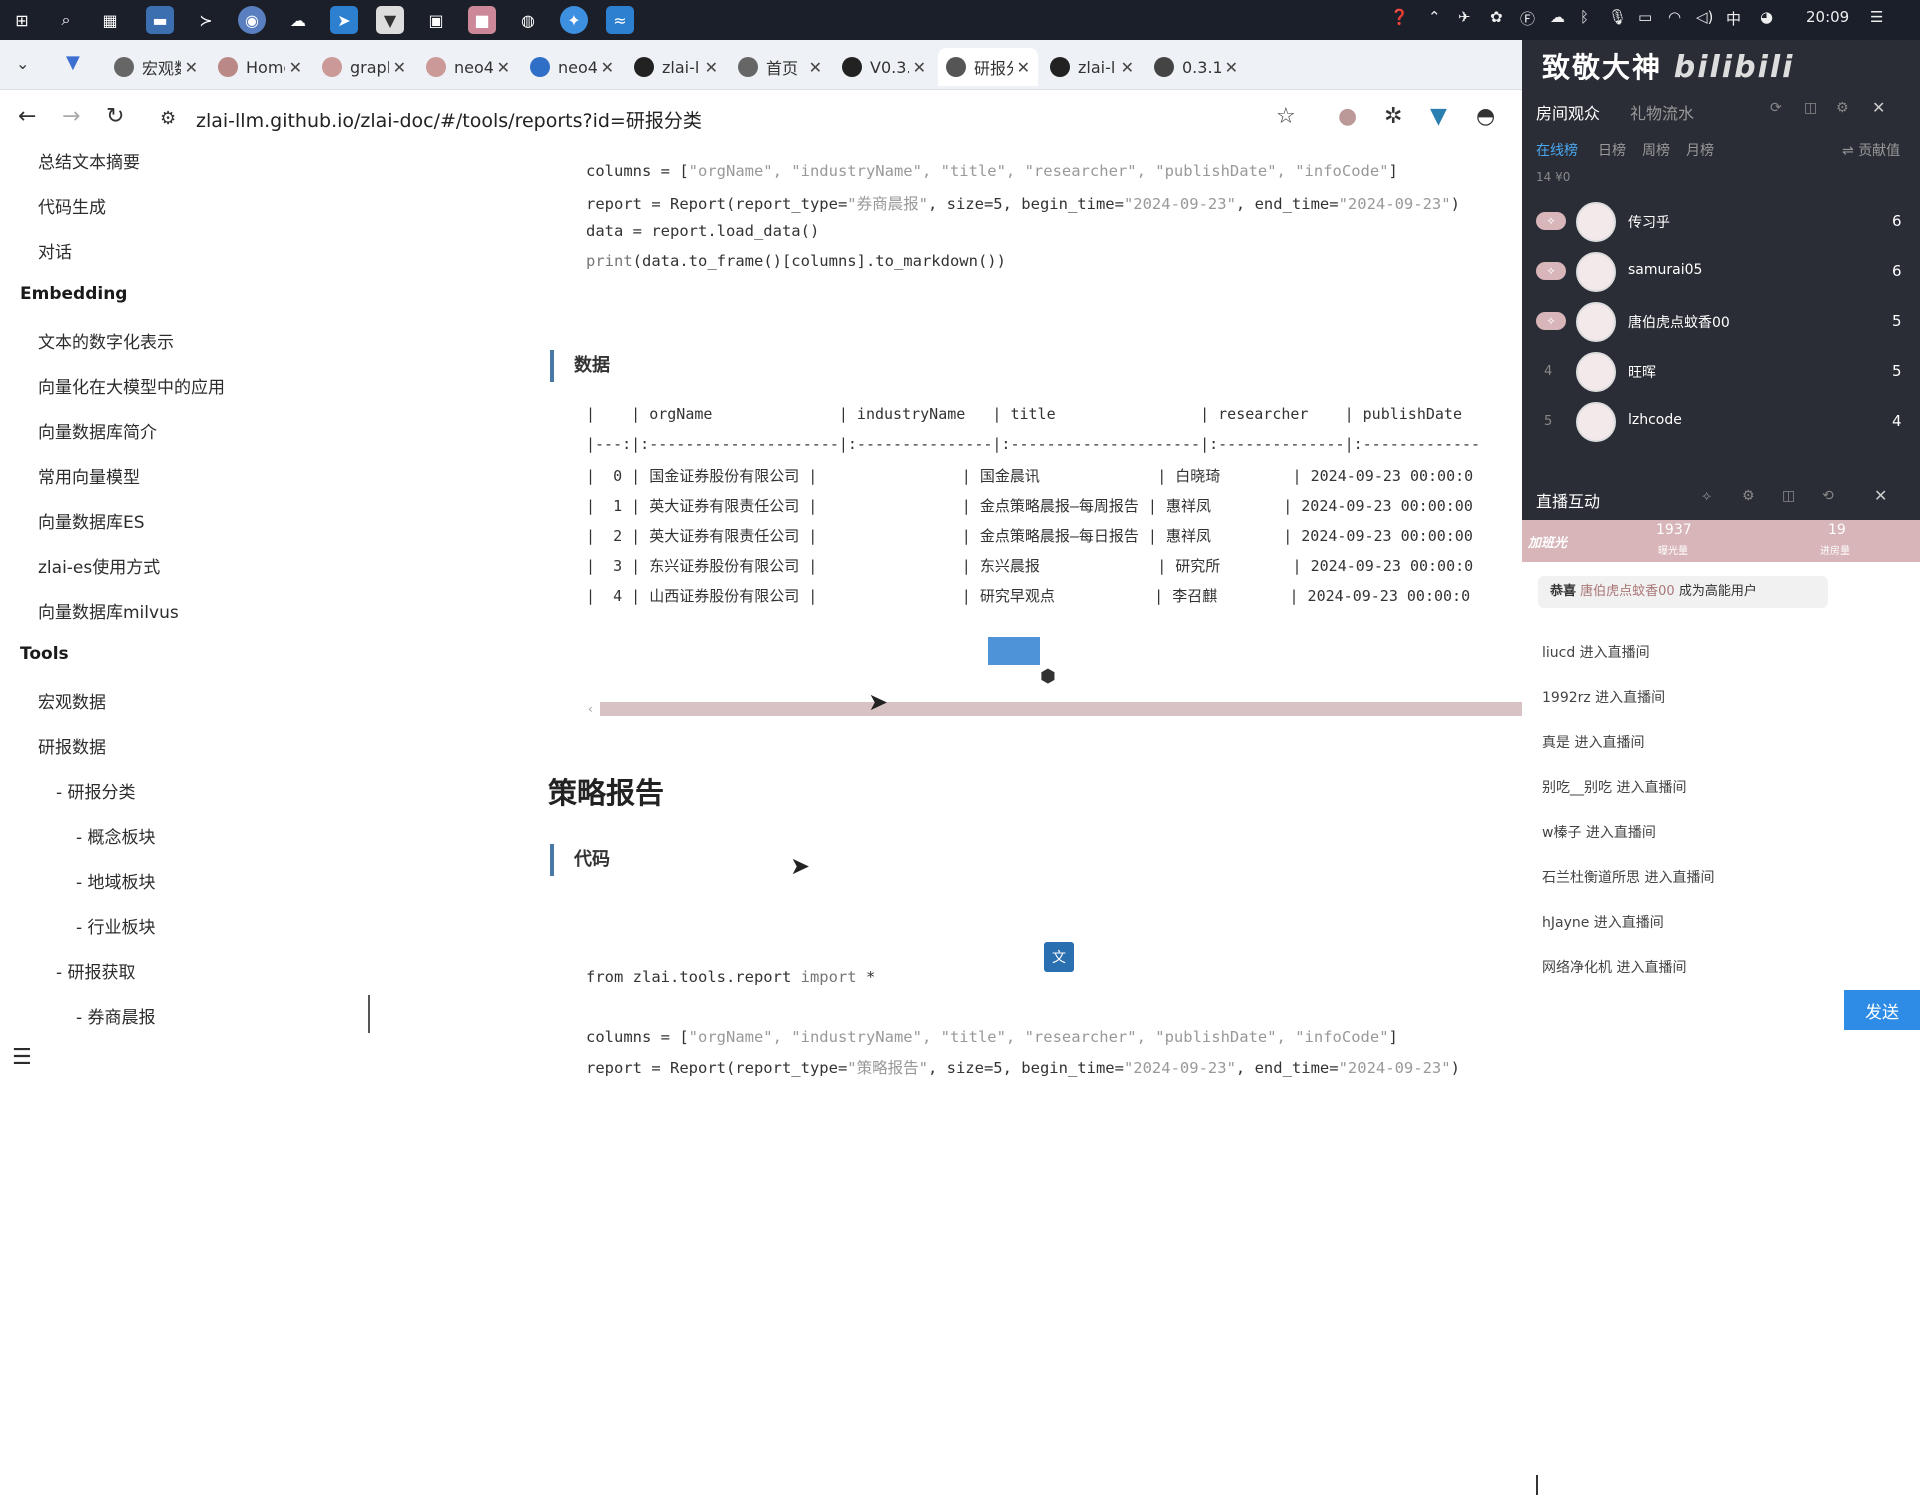 The height and width of the screenshot is (1495, 1920). What do you see at coordinates (1748, 496) in the screenshot?
I see `interact-settings-icon: ⚙` at bounding box center [1748, 496].